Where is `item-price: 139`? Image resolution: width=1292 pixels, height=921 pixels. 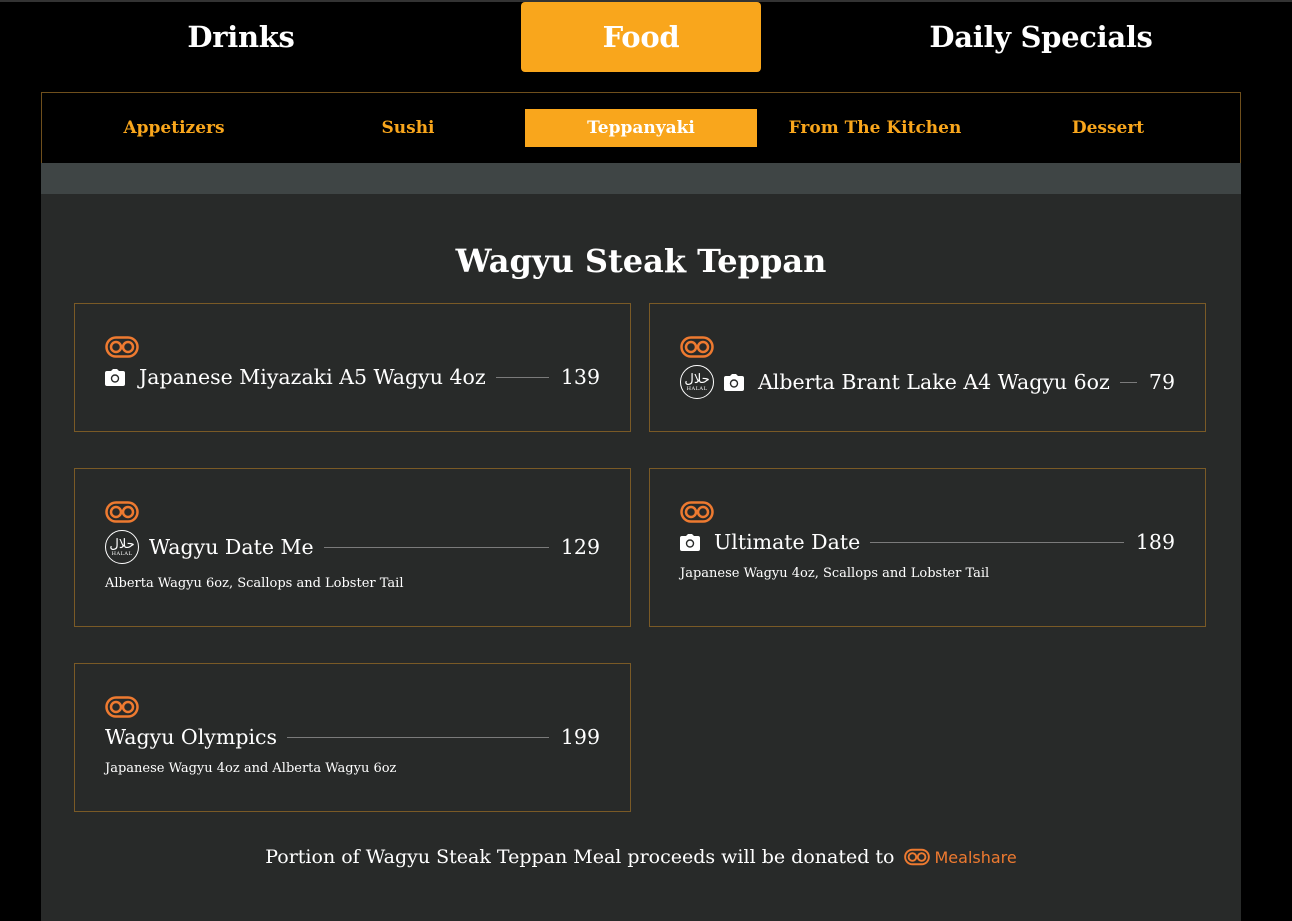 item-price: 139 is located at coordinates (580, 377).